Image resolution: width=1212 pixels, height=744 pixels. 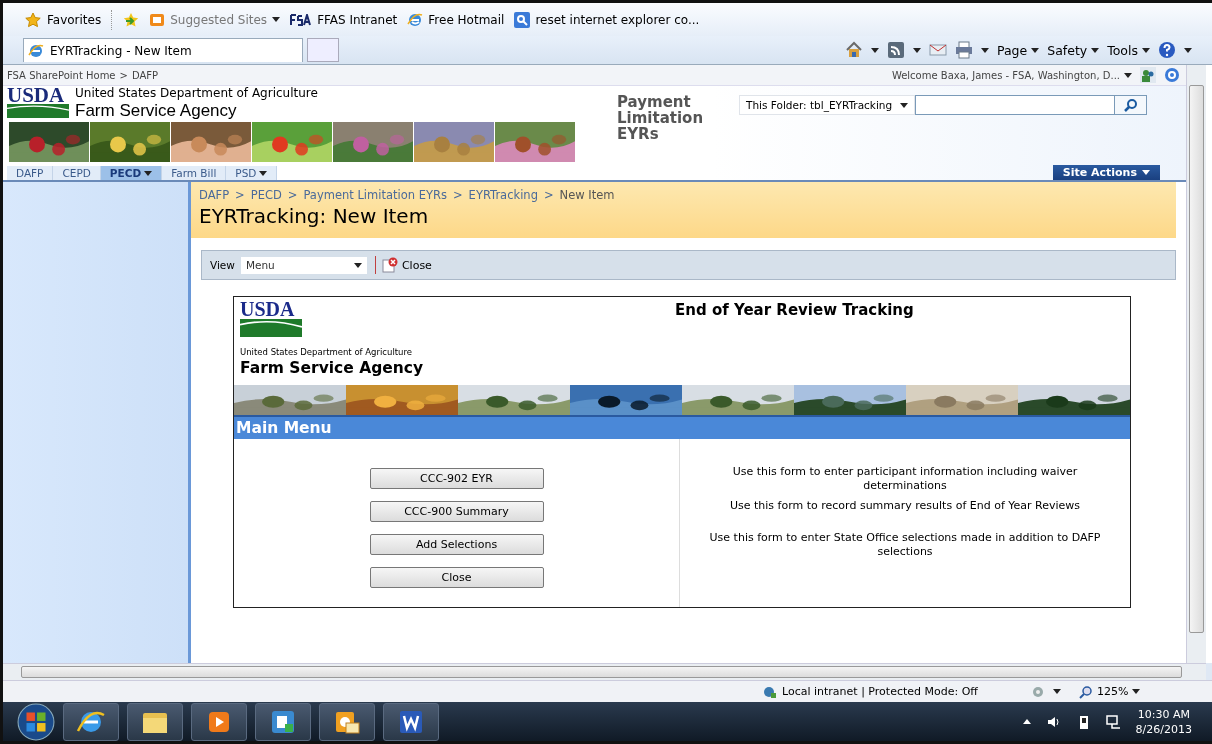 What do you see at coordinates (219, 721) in the screenshot?
I see `taskbar-media-player-icon` at bounding box center [219, 721].